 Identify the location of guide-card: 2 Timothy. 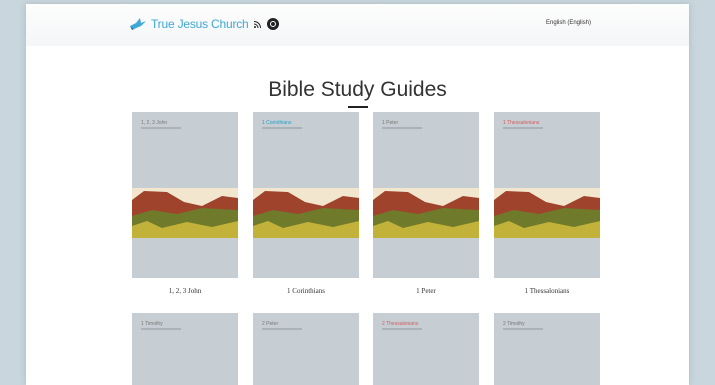
(547, 349).